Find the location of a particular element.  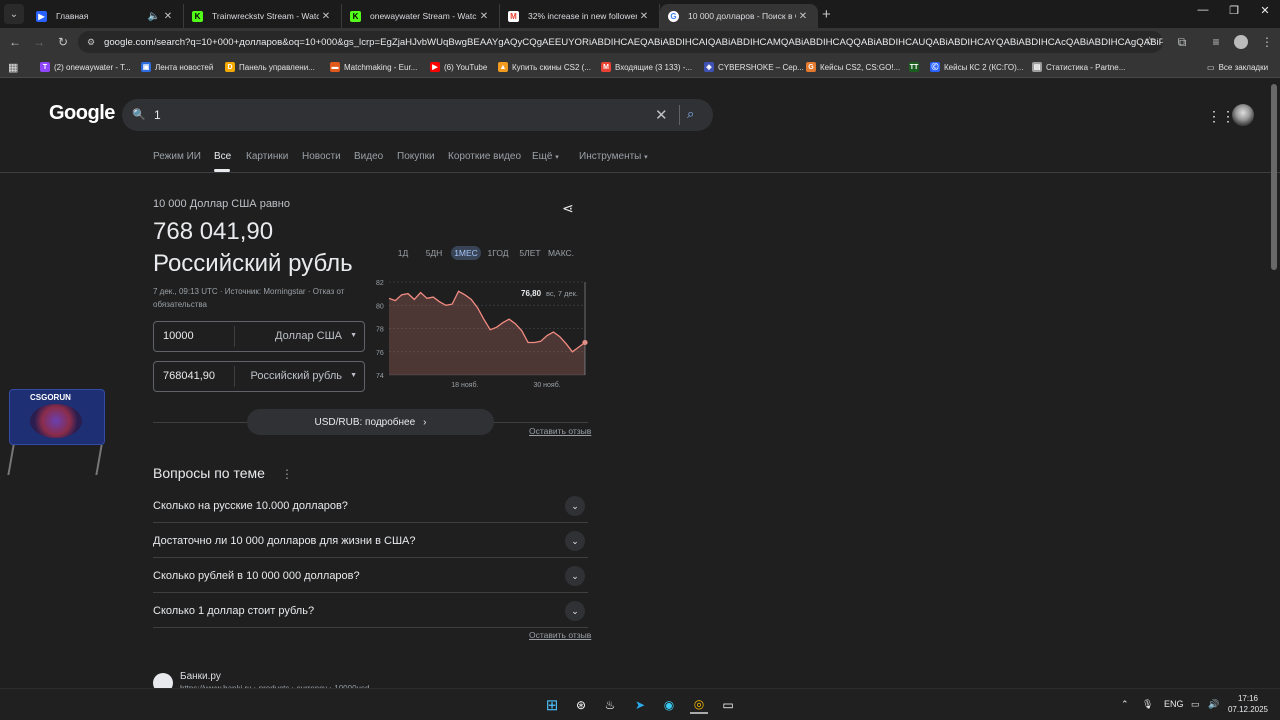

extensions-icon: ⧉ is located at coordinates (1182, 42).